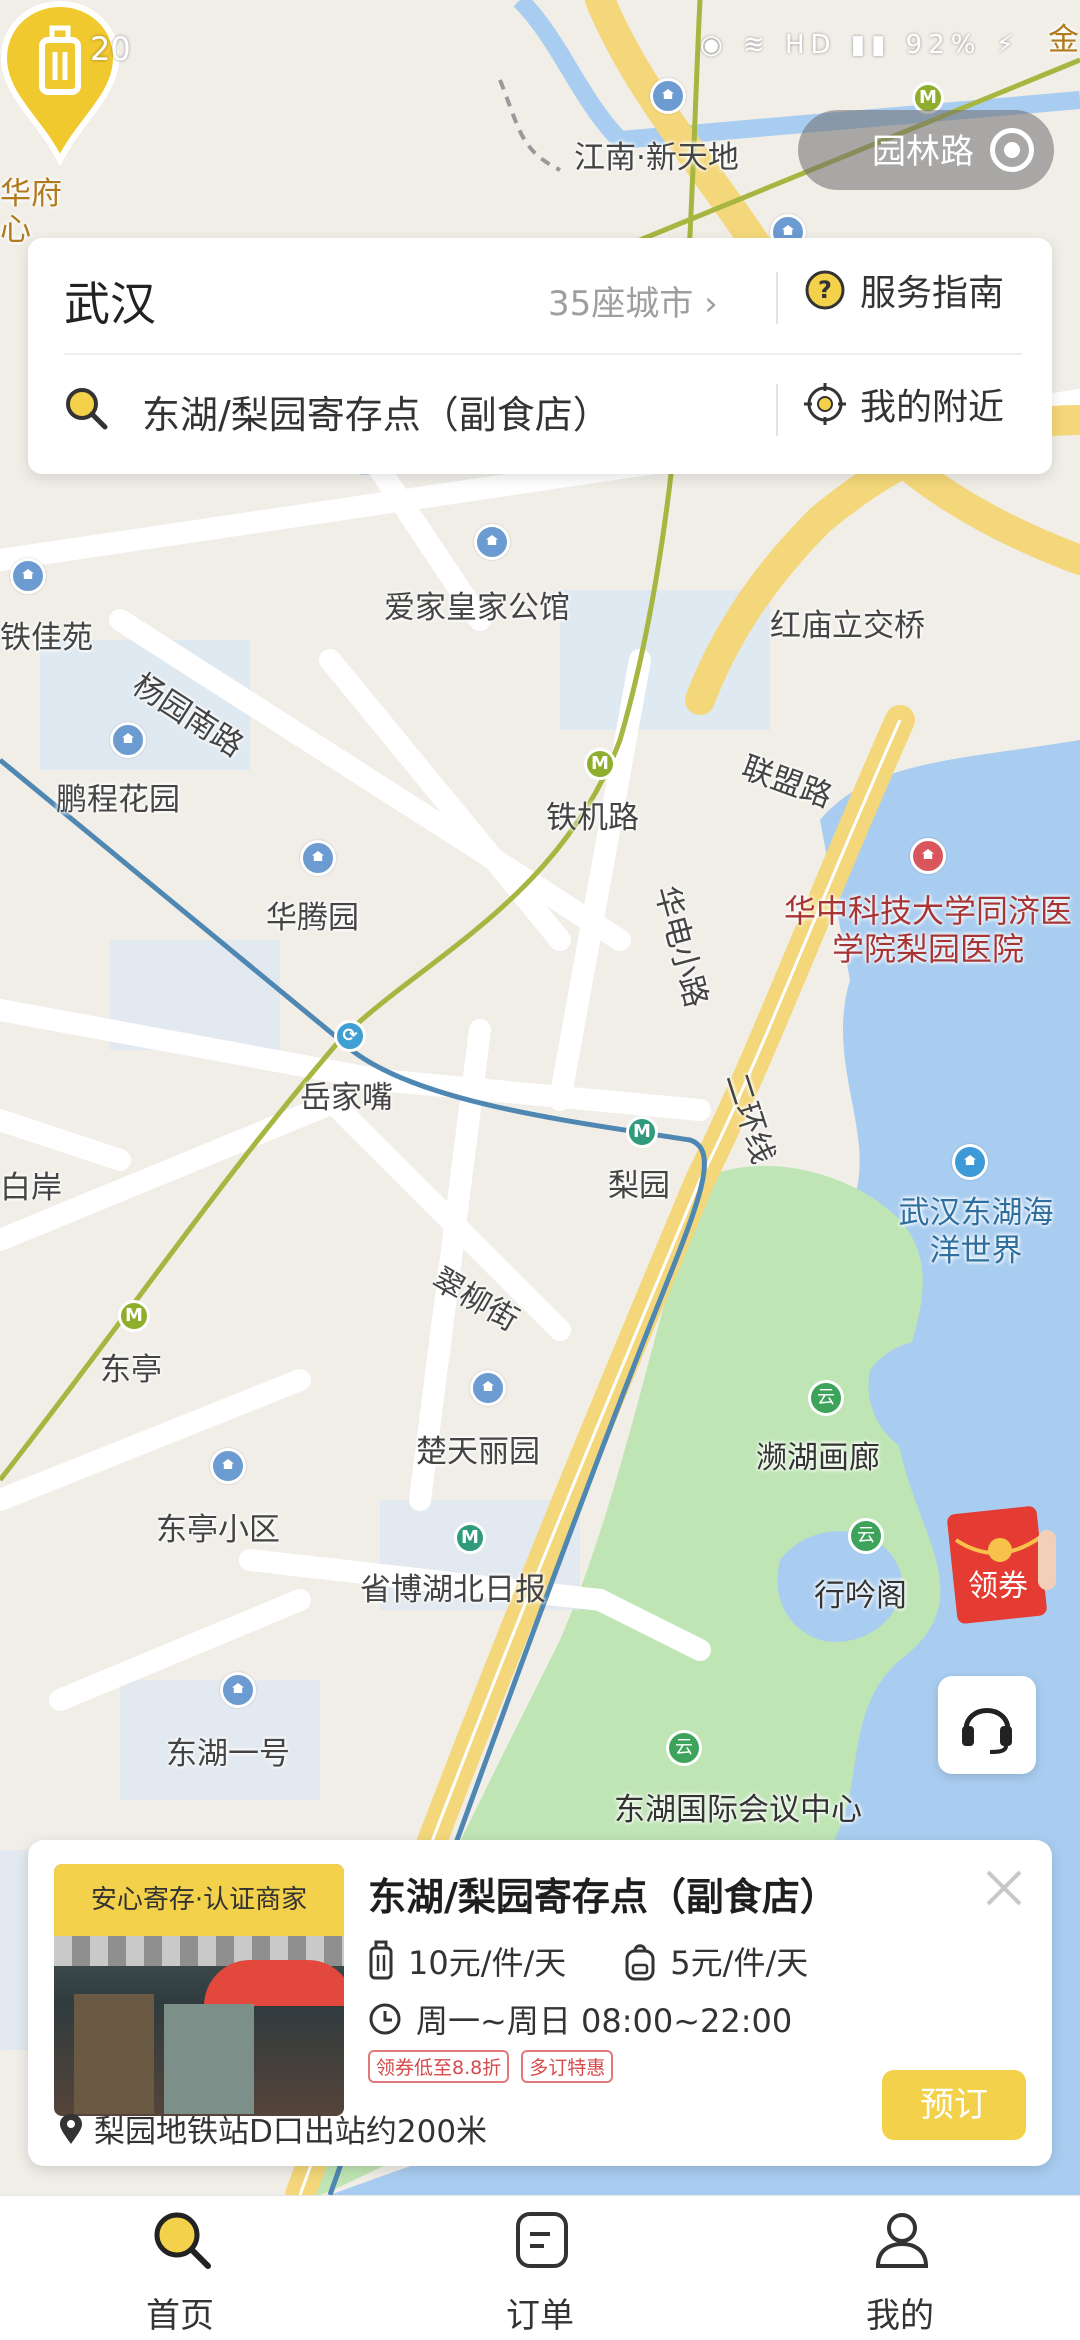 This screenshot has height=2340, width=1080. I want to click on nav-home: 首页, so click(180, 2268).